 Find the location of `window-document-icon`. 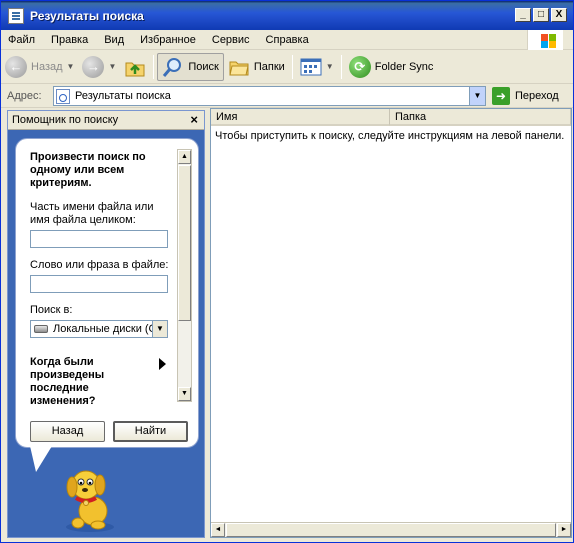

window-document-icon is located at coordinates (16, 15).